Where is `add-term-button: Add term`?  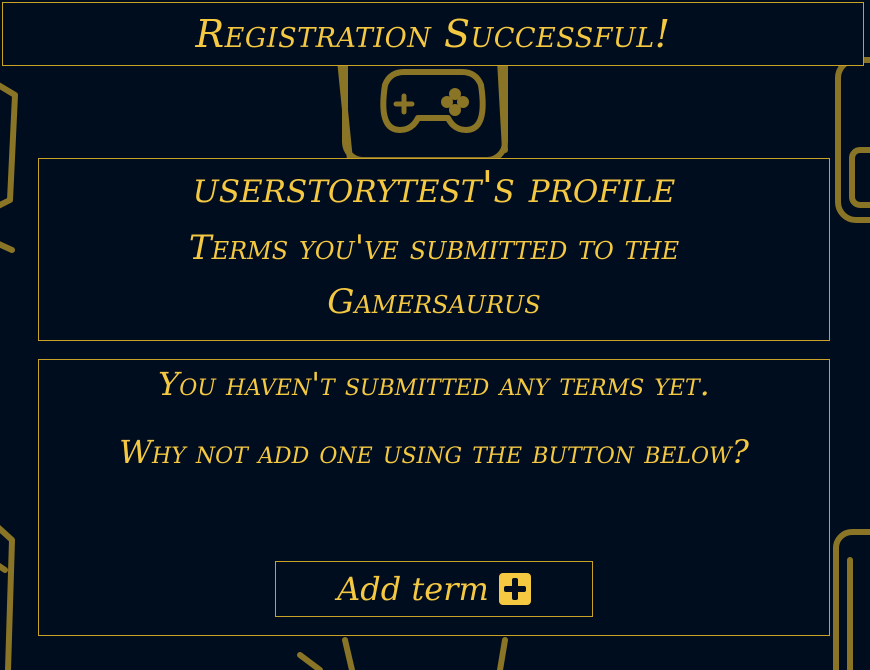
add-term-button: Add term is located at coordinates (434, 589).